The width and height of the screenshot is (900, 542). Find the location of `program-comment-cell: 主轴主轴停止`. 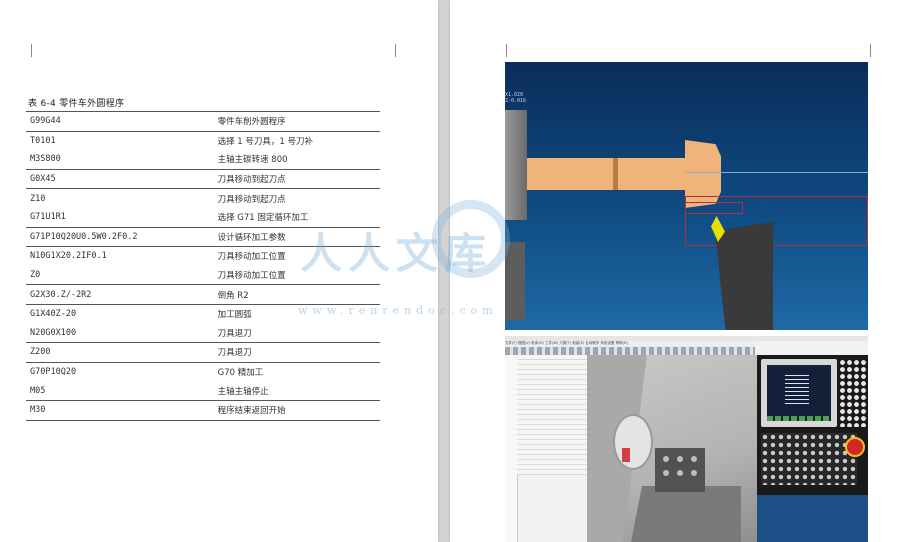

program-comment-cell: 主轴主轴停止 is located at coordinates (243, 391).